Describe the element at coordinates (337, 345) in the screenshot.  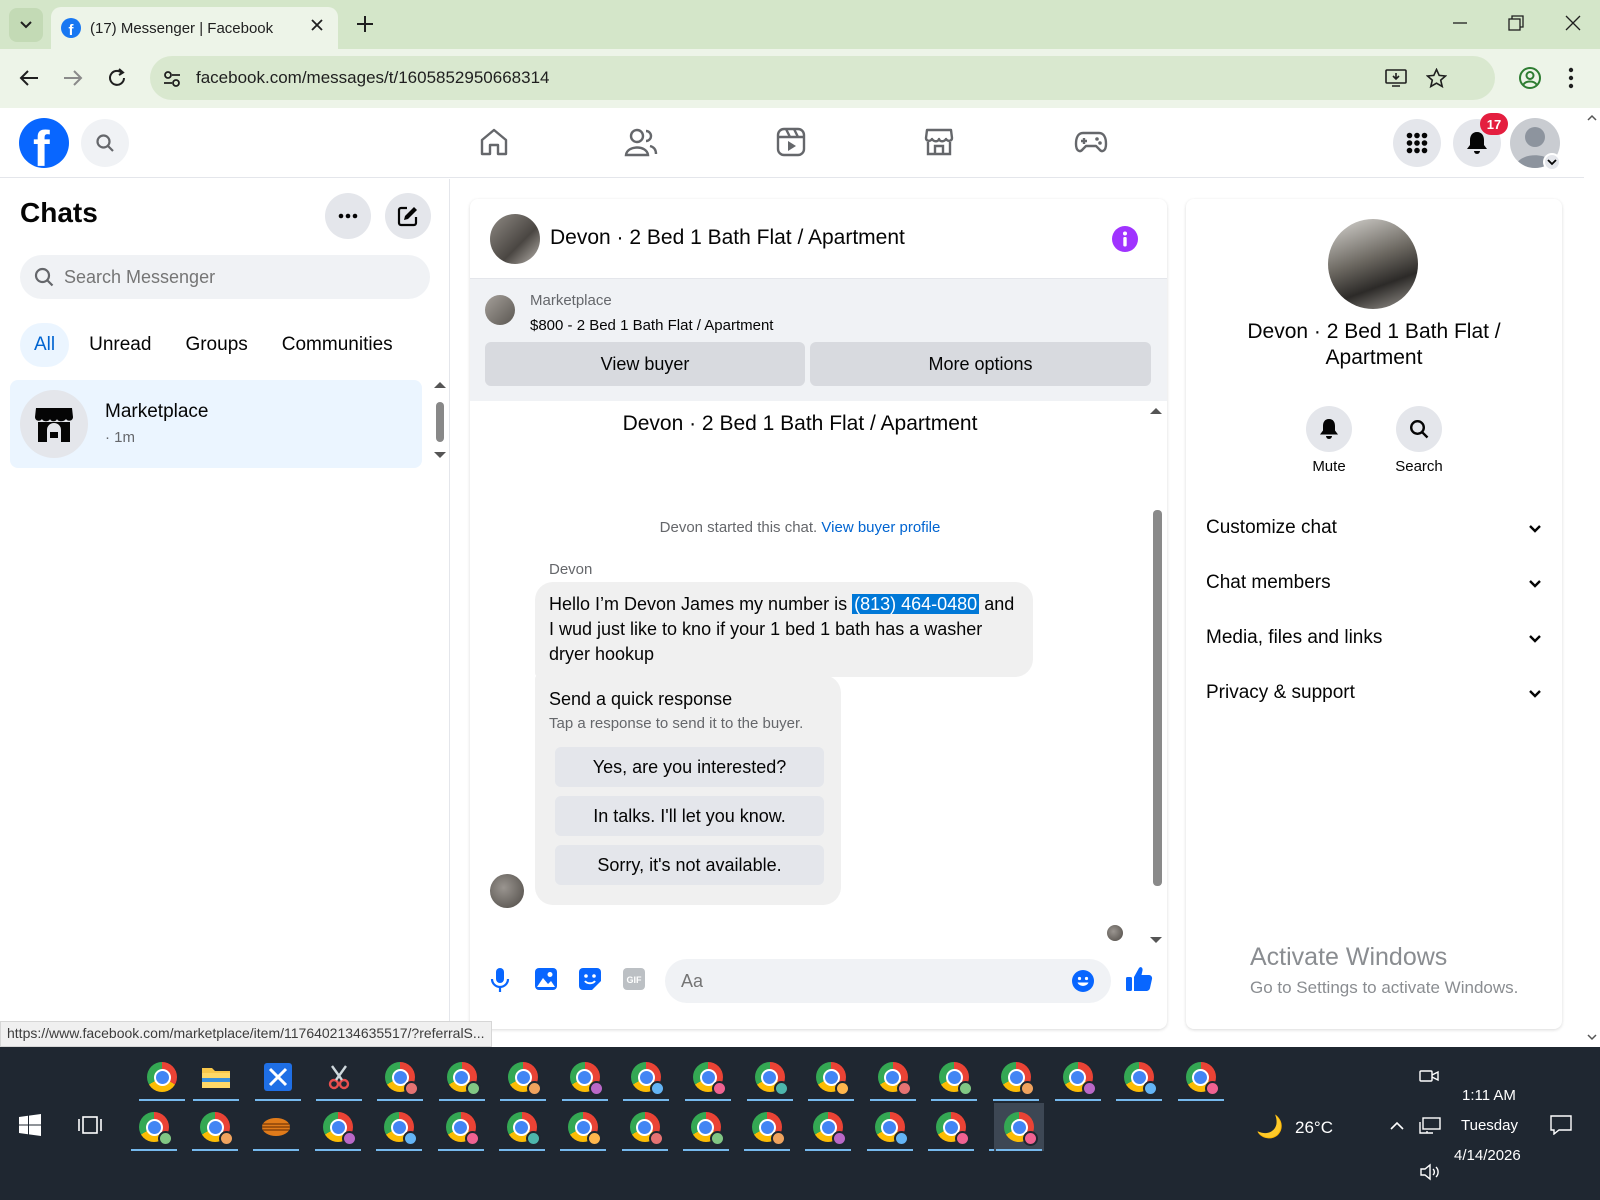
I see `filter-communities: Communities` at that location.